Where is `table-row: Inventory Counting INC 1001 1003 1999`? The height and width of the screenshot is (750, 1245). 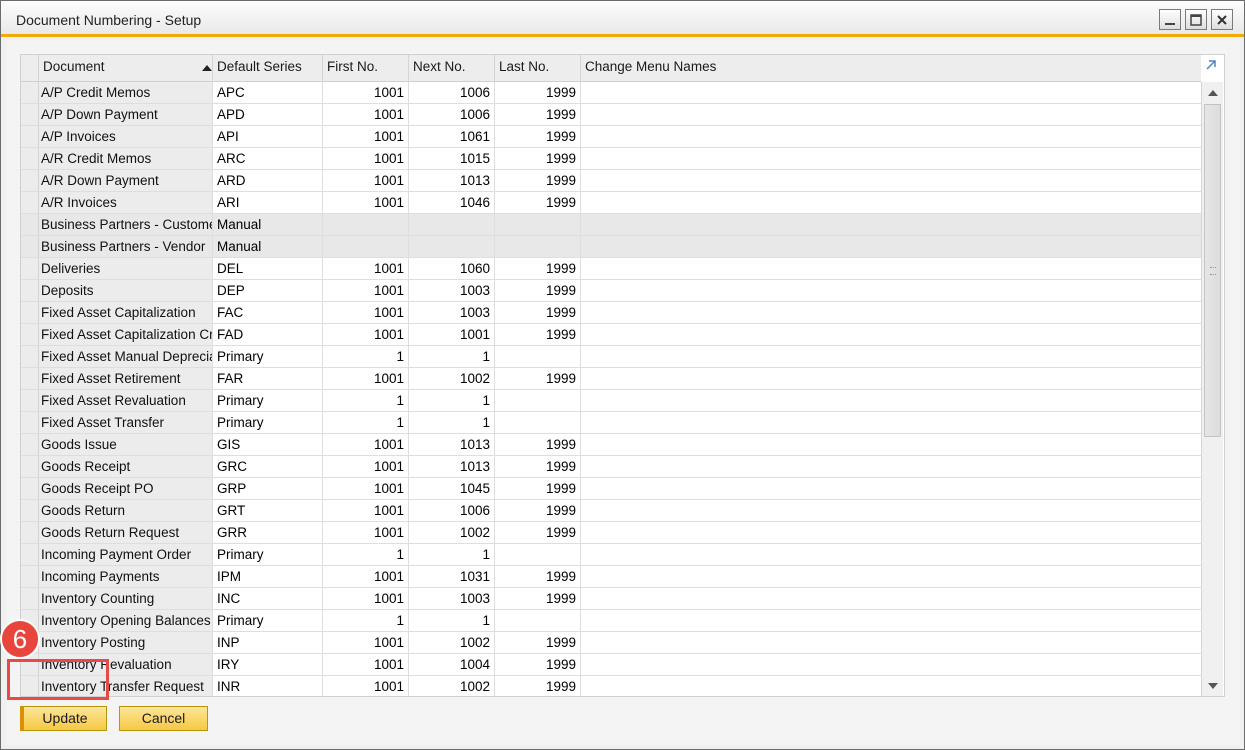 table-row: Inventory Counting INC 1001 1003 1999 is located at coordinates (611, 599).